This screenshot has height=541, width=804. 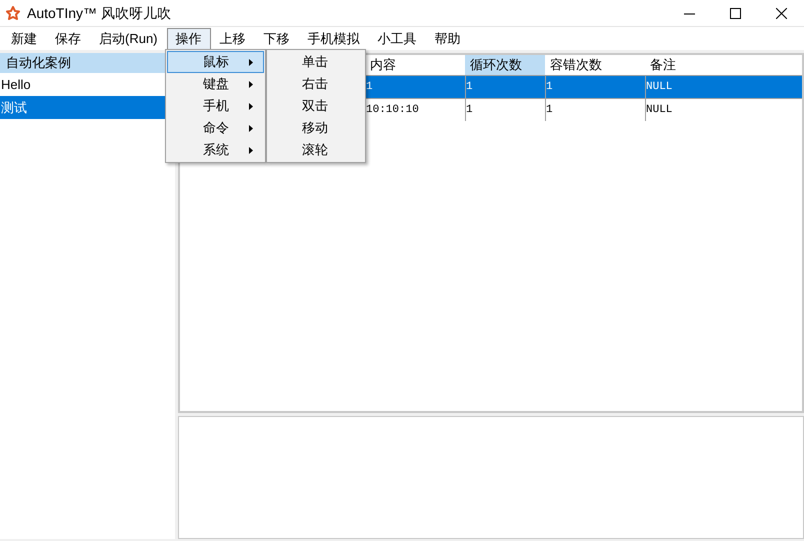 What do you see at coordinates (735, 13) in the screenshot?
I see `maximize-icon` at bounding box center [735, 13].